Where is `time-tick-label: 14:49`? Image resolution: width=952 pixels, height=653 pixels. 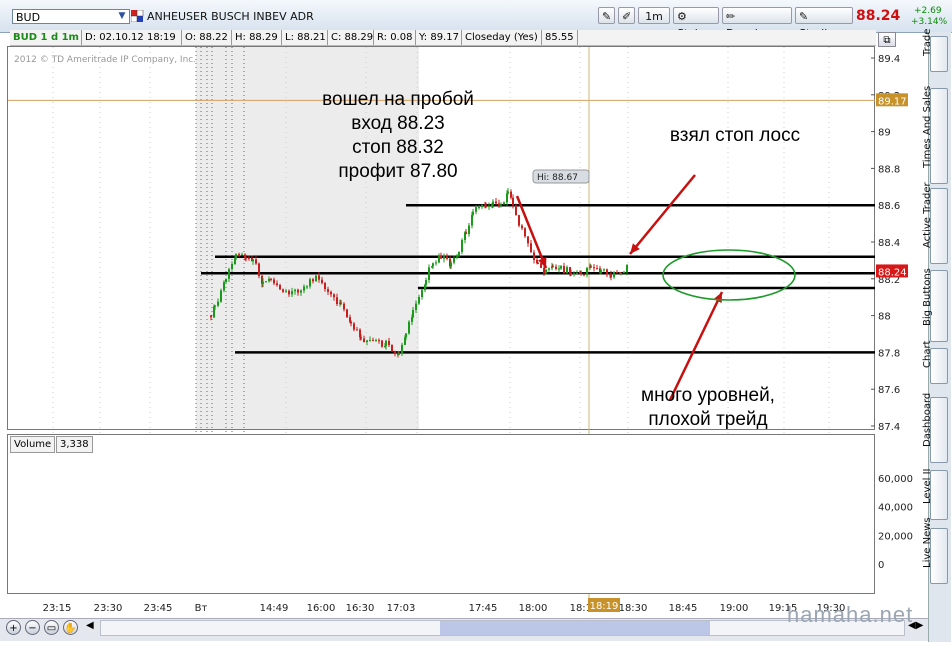 time-tick-label: 14:49 is located at coordinates (274, 608).